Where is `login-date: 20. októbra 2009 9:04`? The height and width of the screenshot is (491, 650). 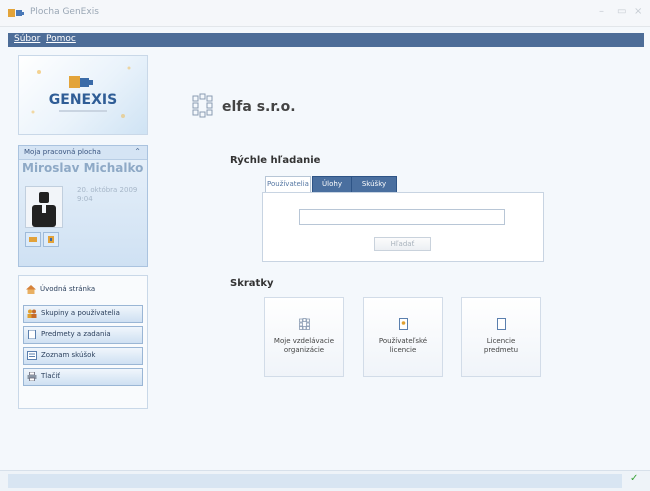 login-date: 20. októbra 2009 9:04 is located at coordinates (112, 195).